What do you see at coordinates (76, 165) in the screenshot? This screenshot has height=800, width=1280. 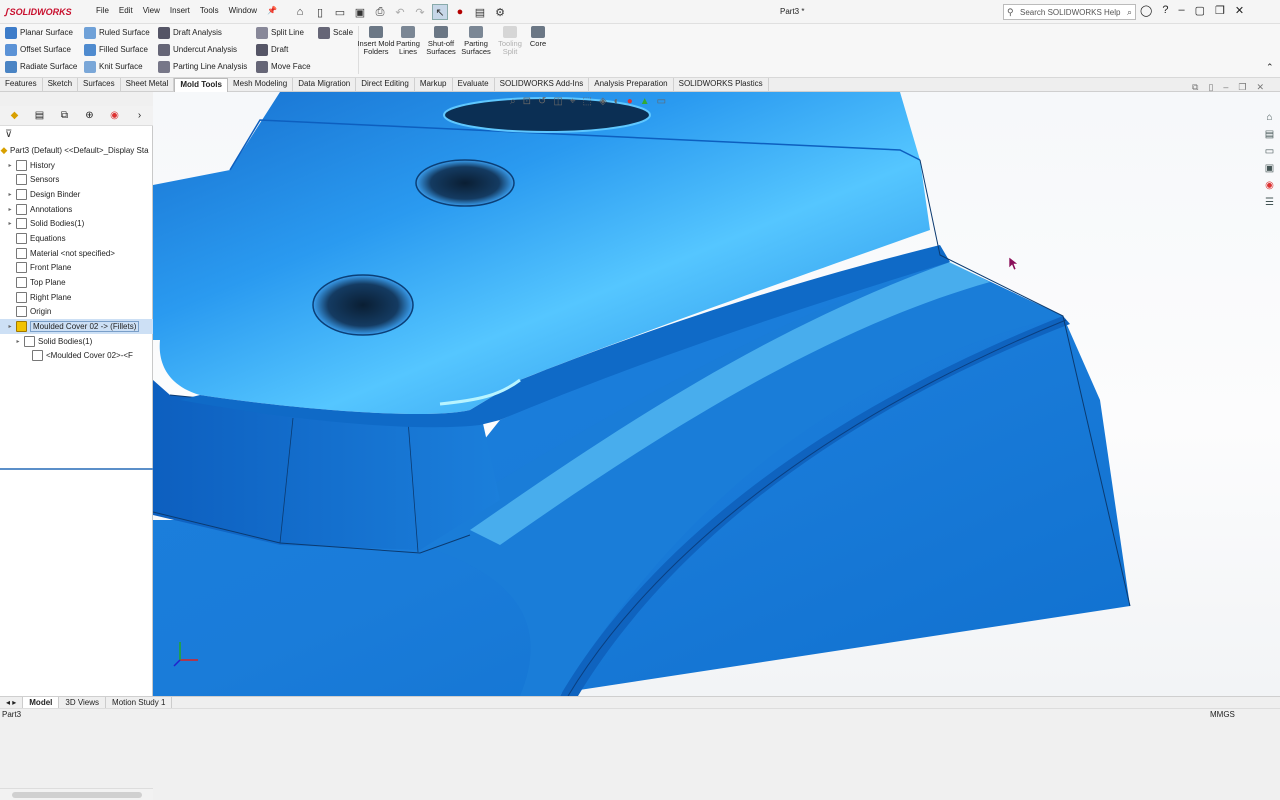 I see `tree-item: ▸ History` at bounding box center [76, 165].